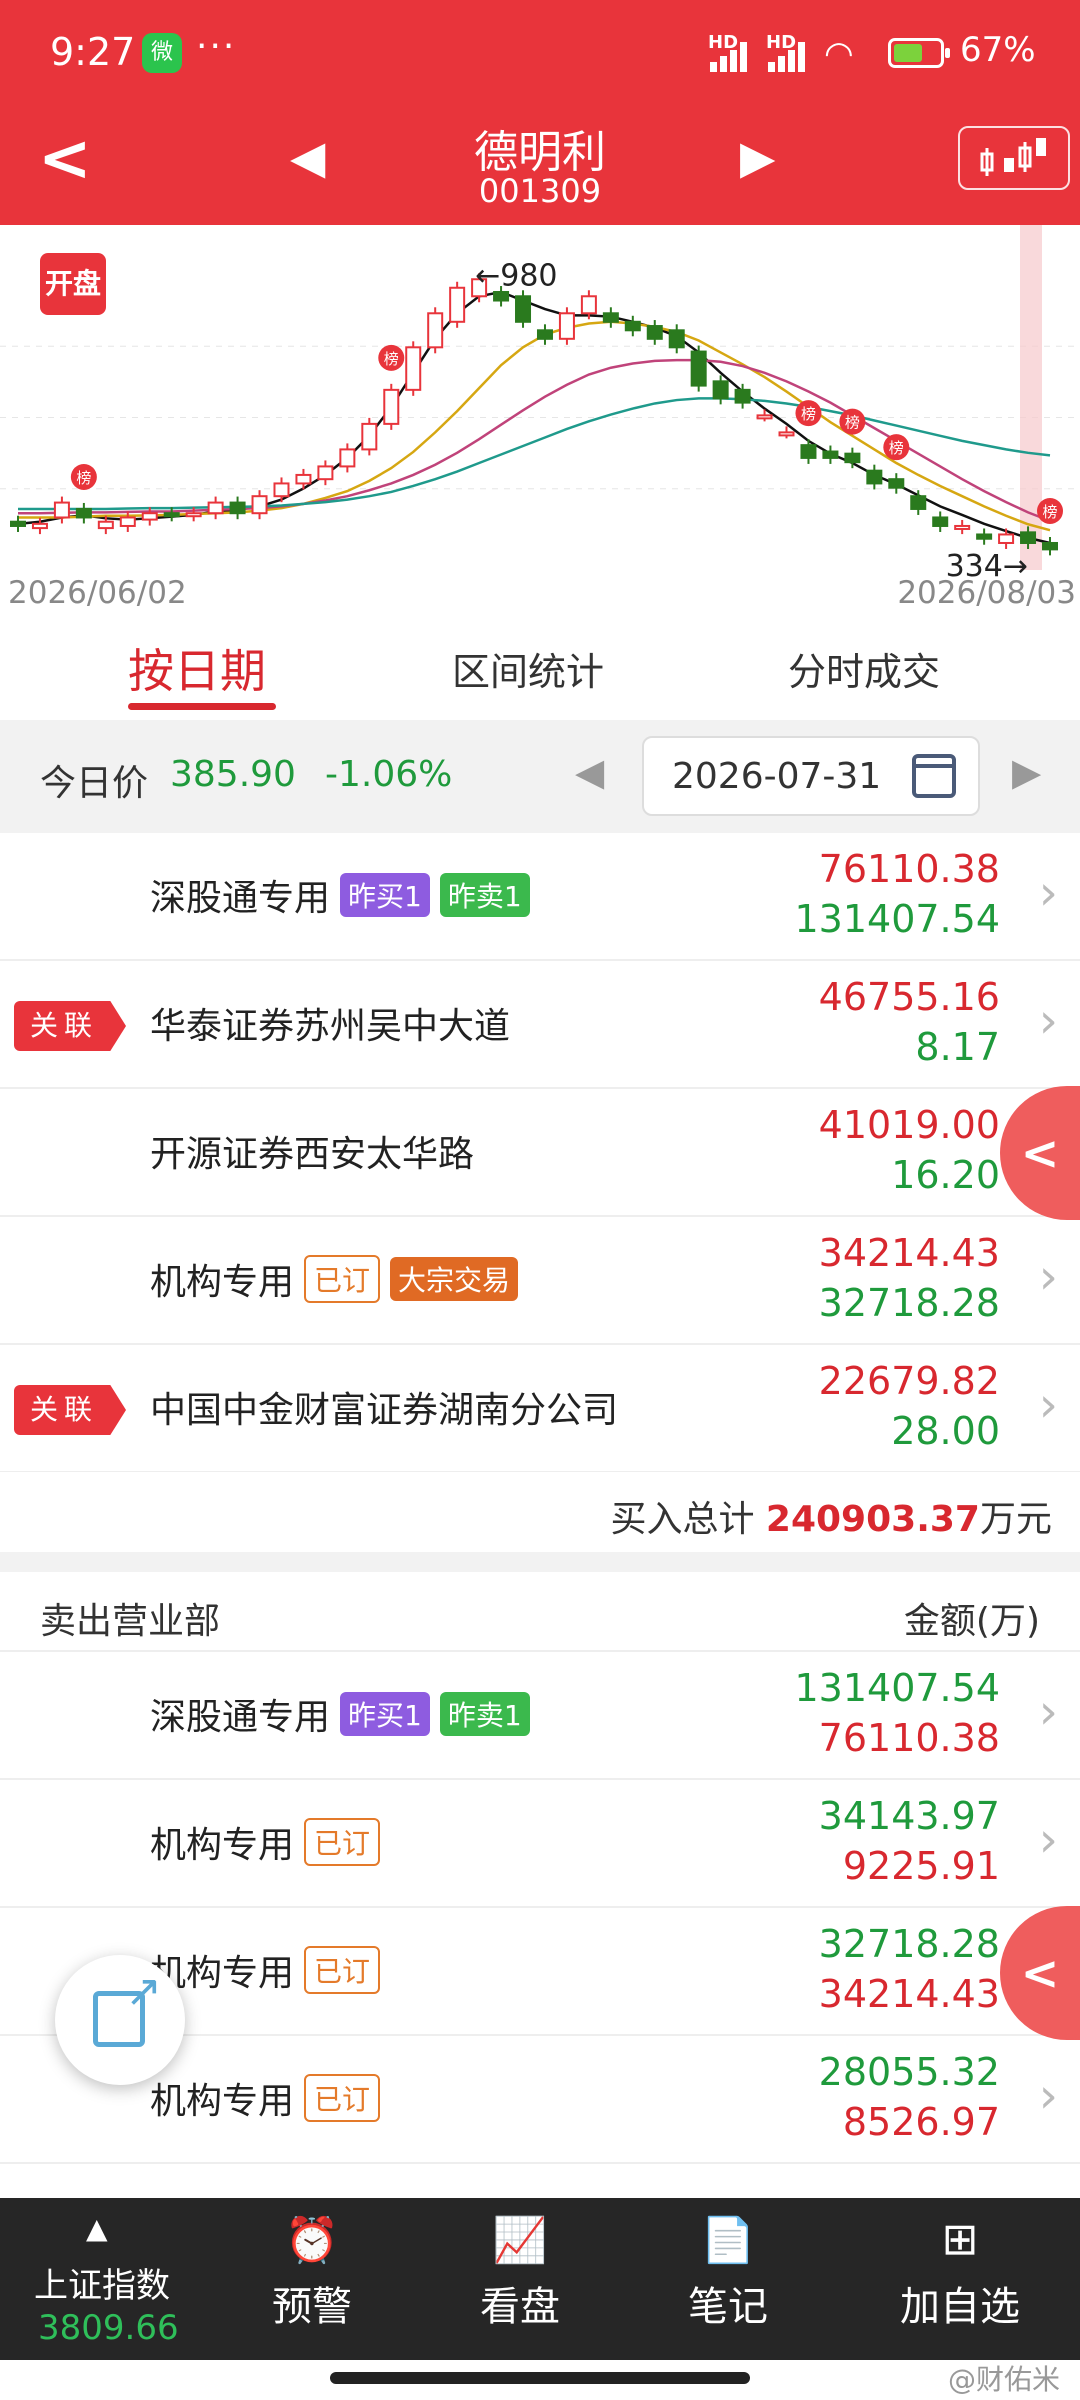 Image resolution: width=1080 pixels, height=2400 pixels. What do you see at coordinates (757, 157) in the screenshot?
I see `next-stock-button: ▶` at bounding box center [757, 157].